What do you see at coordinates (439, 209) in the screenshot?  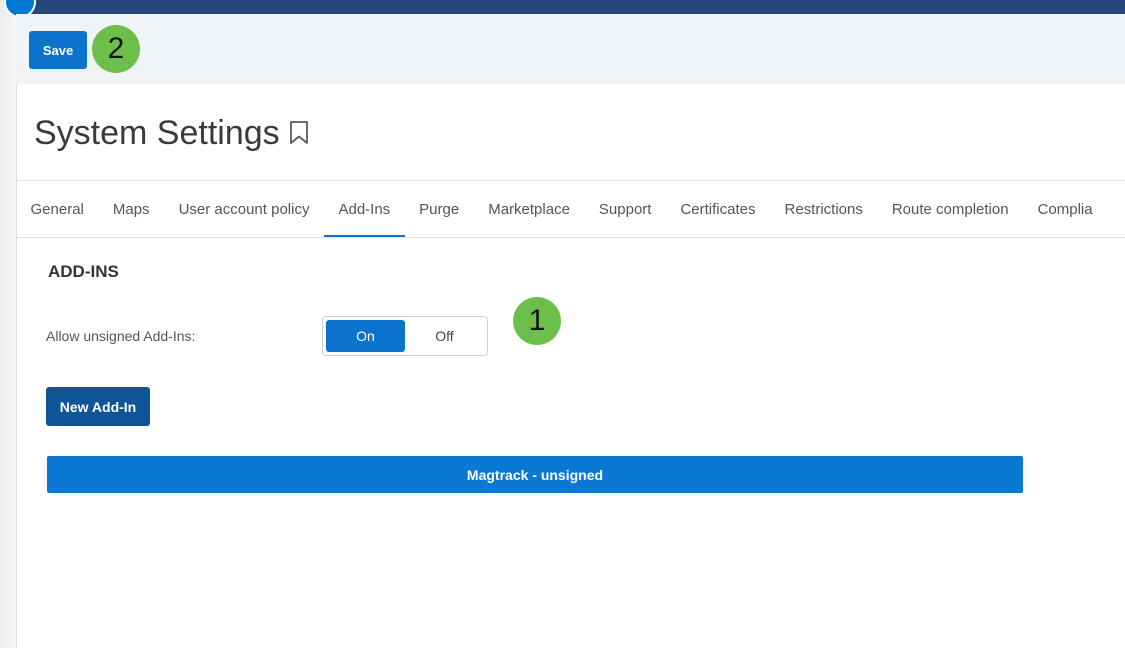 I see `tab-purge: Purge` at bounding box center [439, 209].